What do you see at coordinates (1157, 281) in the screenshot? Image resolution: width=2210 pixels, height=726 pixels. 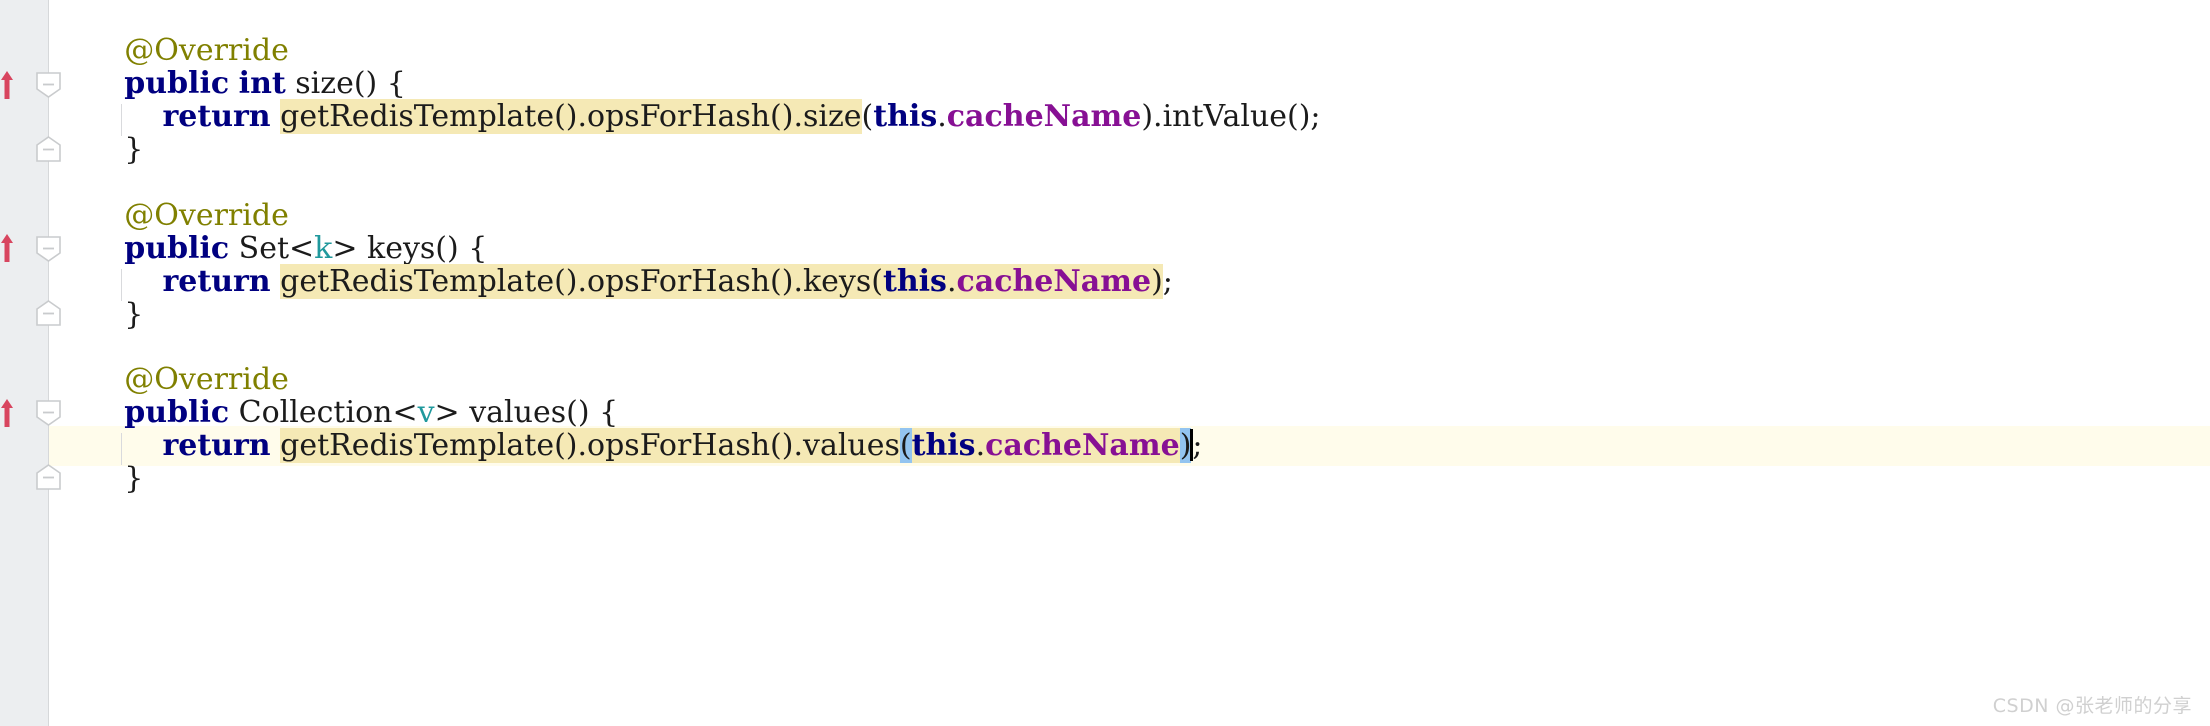 I see `code-token: )` at bounding box center [1157, 281].